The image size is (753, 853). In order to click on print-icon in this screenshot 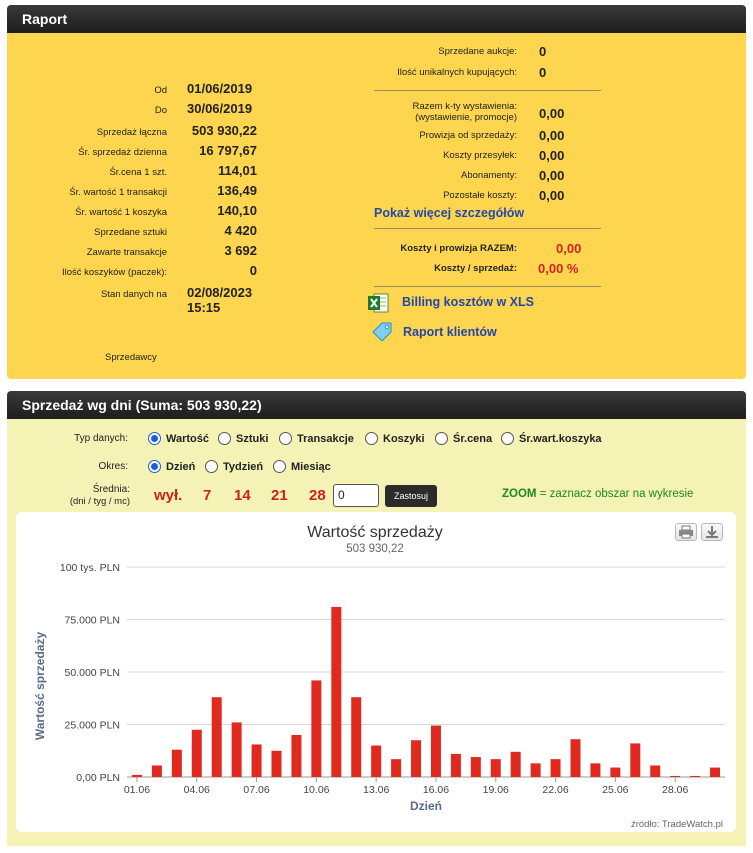, I will do `click(686, 532)`.